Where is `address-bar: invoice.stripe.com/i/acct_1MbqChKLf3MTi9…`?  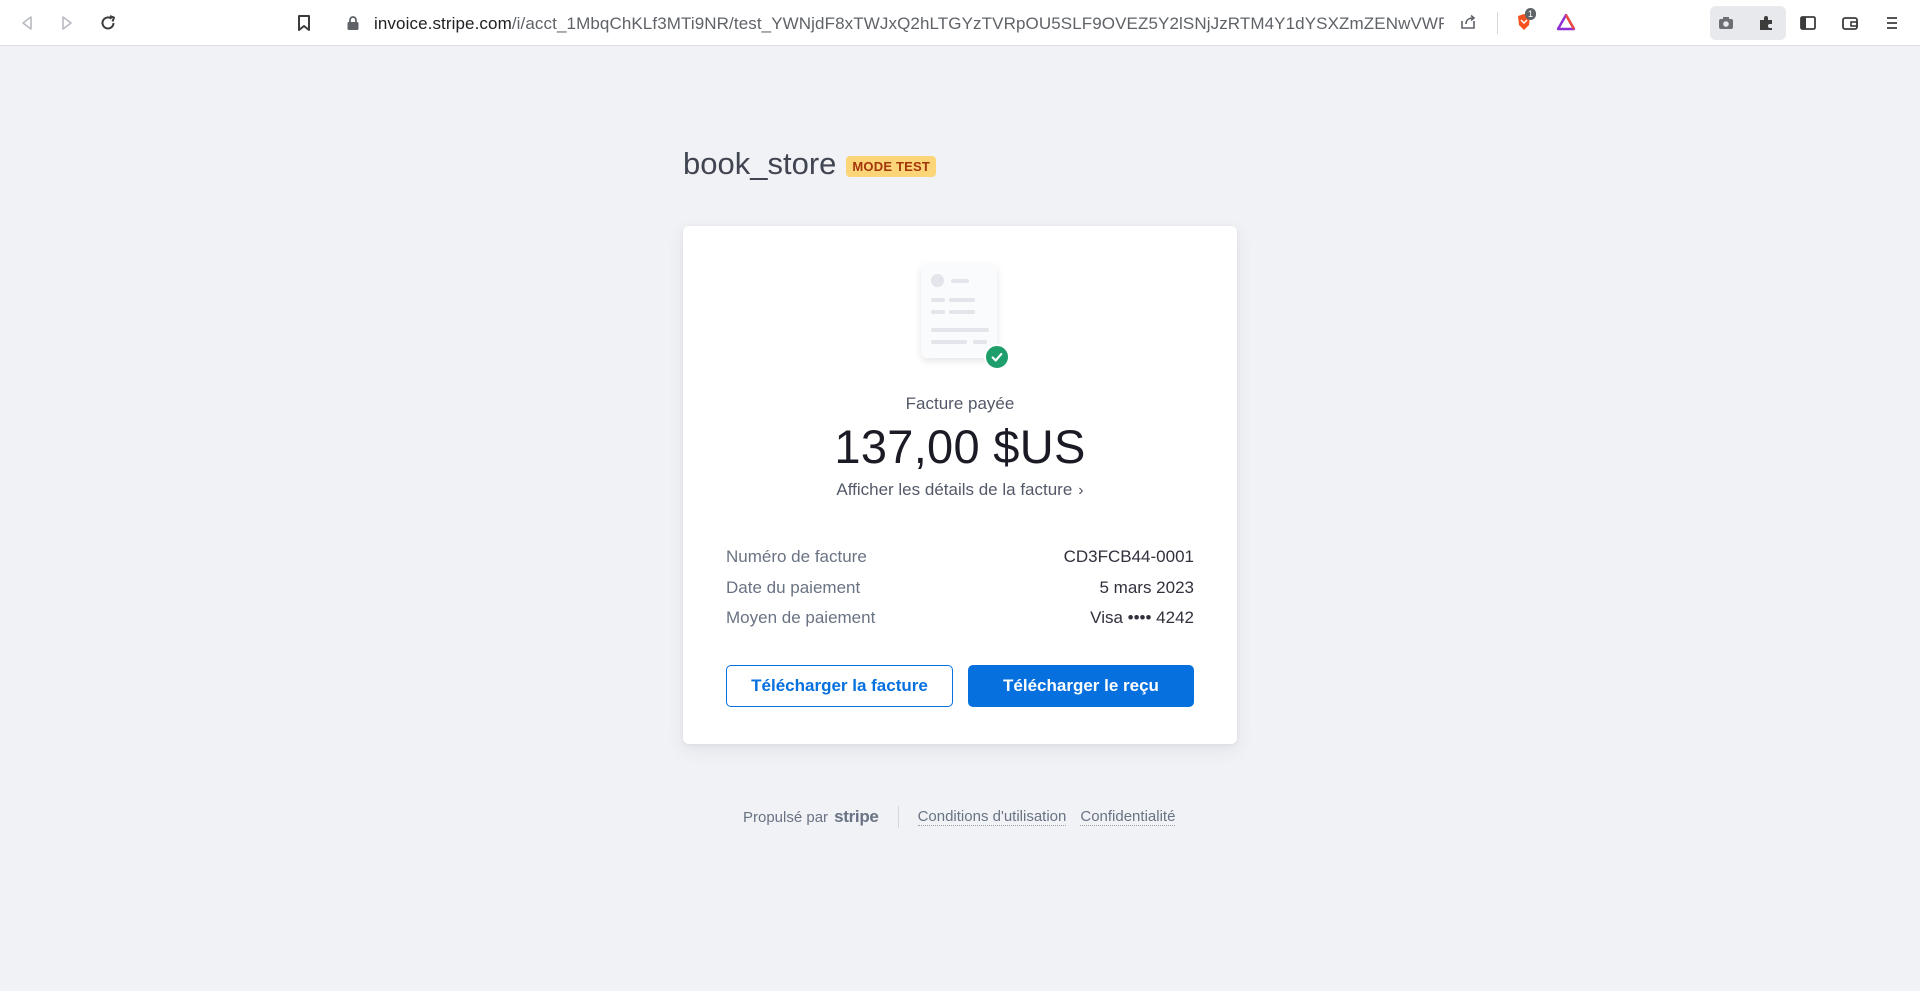
address-bar: invoice.stripe.com/i/acct_1MbqChKLf3MTi9… is located at coordinates (960, 22).